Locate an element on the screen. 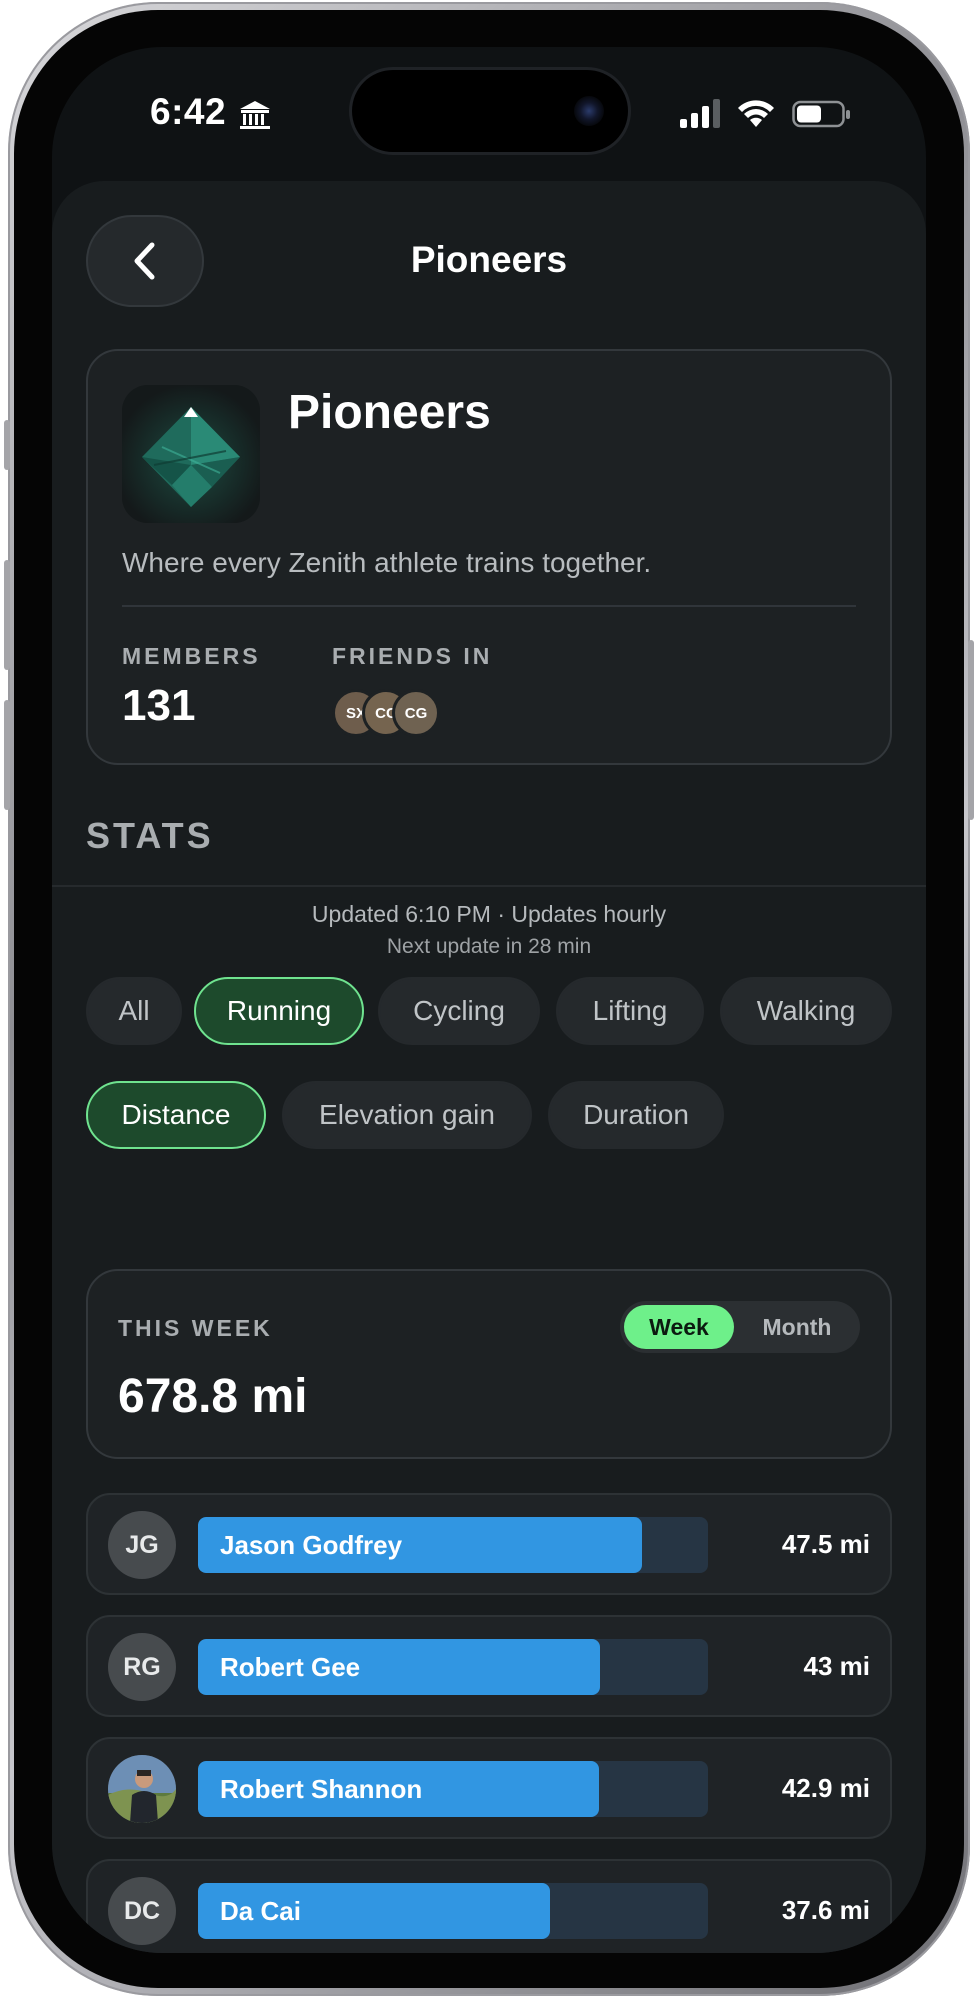  status-bar: 6:42 is located at coordinates (489, 107).